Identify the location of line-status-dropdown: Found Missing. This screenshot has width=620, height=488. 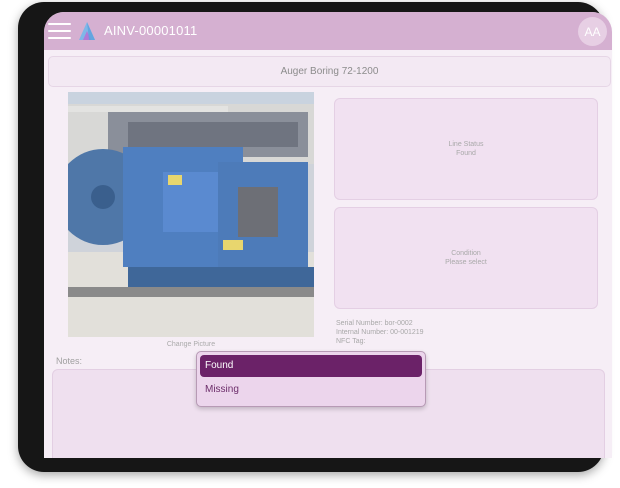
(311, 379).